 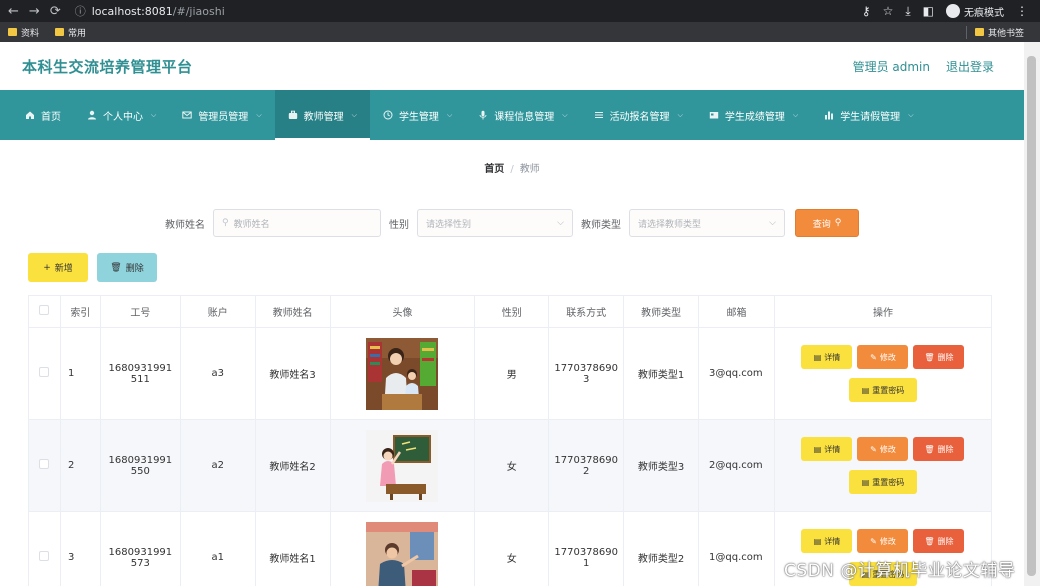 I want to click on cell-gender: 女, so click(x=512, y=465).